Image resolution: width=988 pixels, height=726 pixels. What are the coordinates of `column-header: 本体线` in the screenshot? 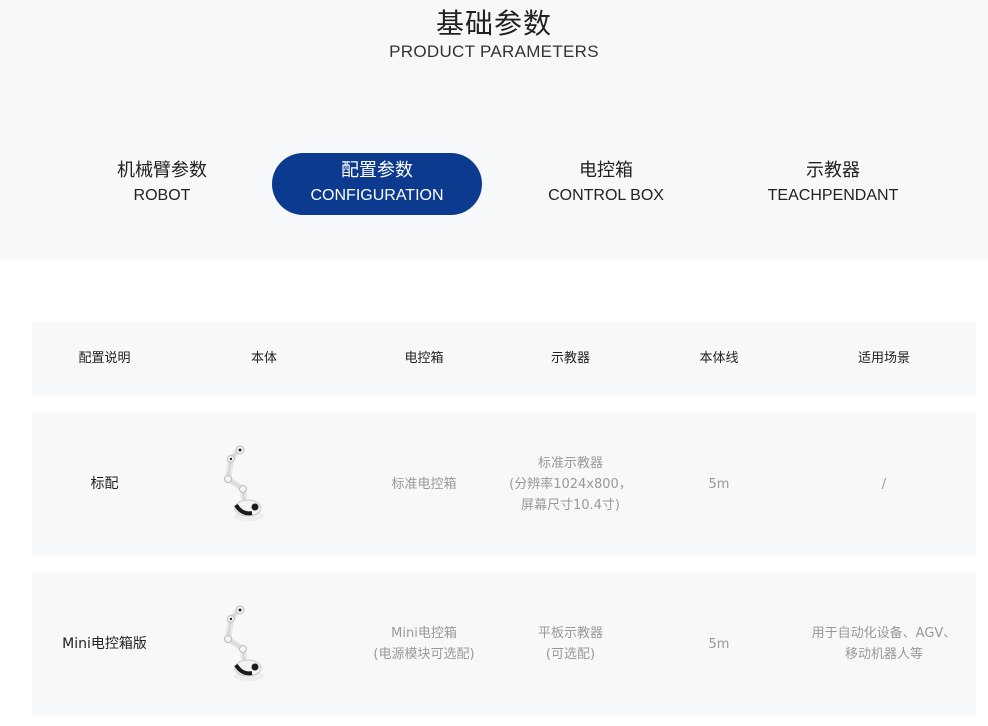 It's located at (719, 358).